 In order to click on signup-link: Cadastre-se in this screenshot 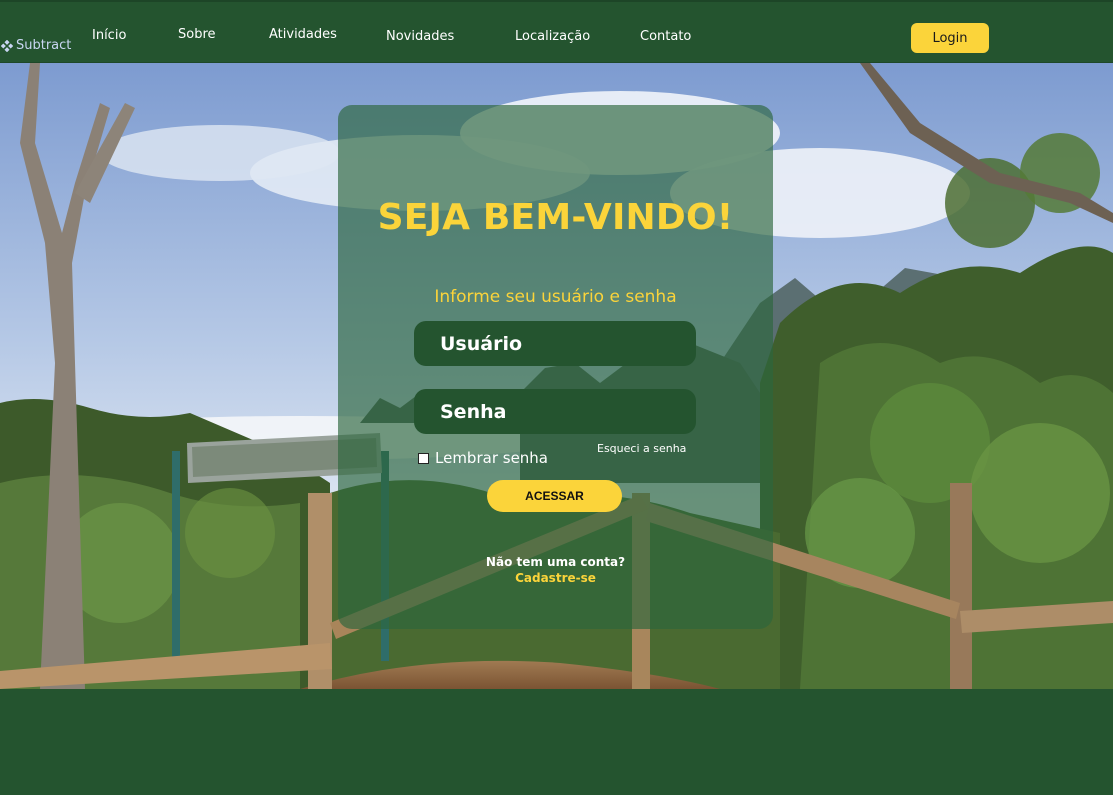, I will do `click(555, 578)`.